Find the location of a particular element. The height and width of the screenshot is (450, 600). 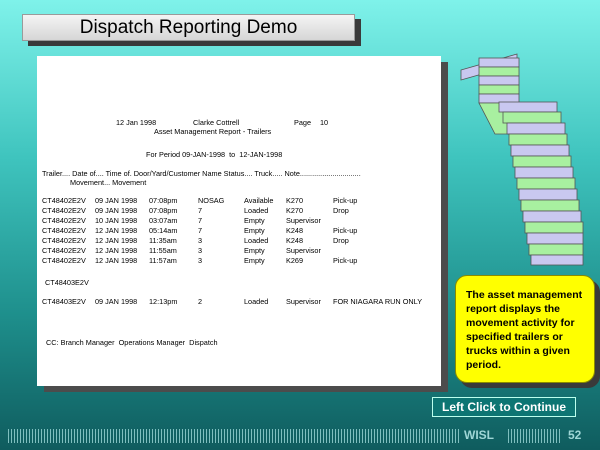

cell-door: NOSAG is located at coordinates (211, 200).